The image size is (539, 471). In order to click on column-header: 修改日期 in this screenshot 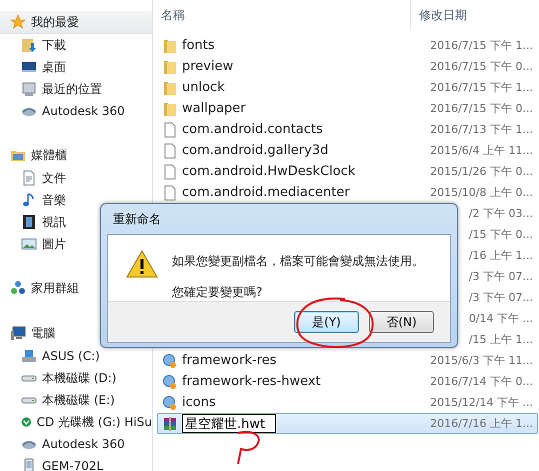, I will do `click(473, 15)`.